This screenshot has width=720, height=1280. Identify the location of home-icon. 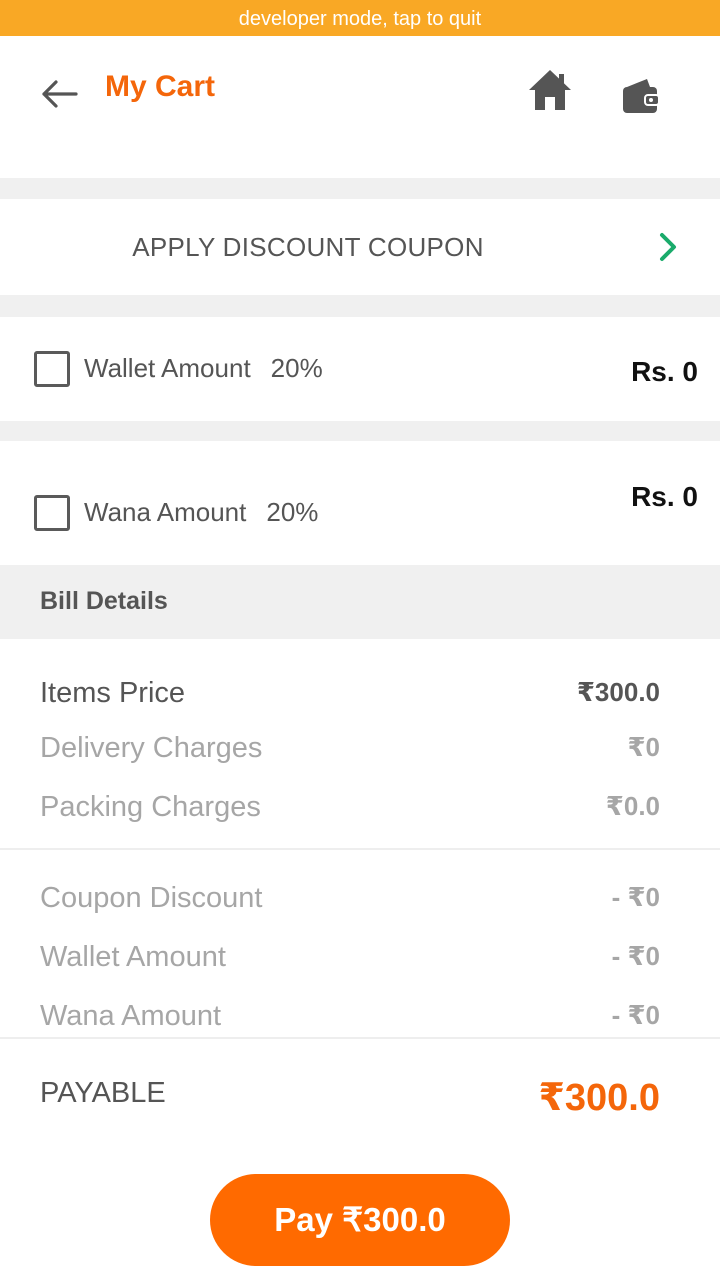
(550, 90).